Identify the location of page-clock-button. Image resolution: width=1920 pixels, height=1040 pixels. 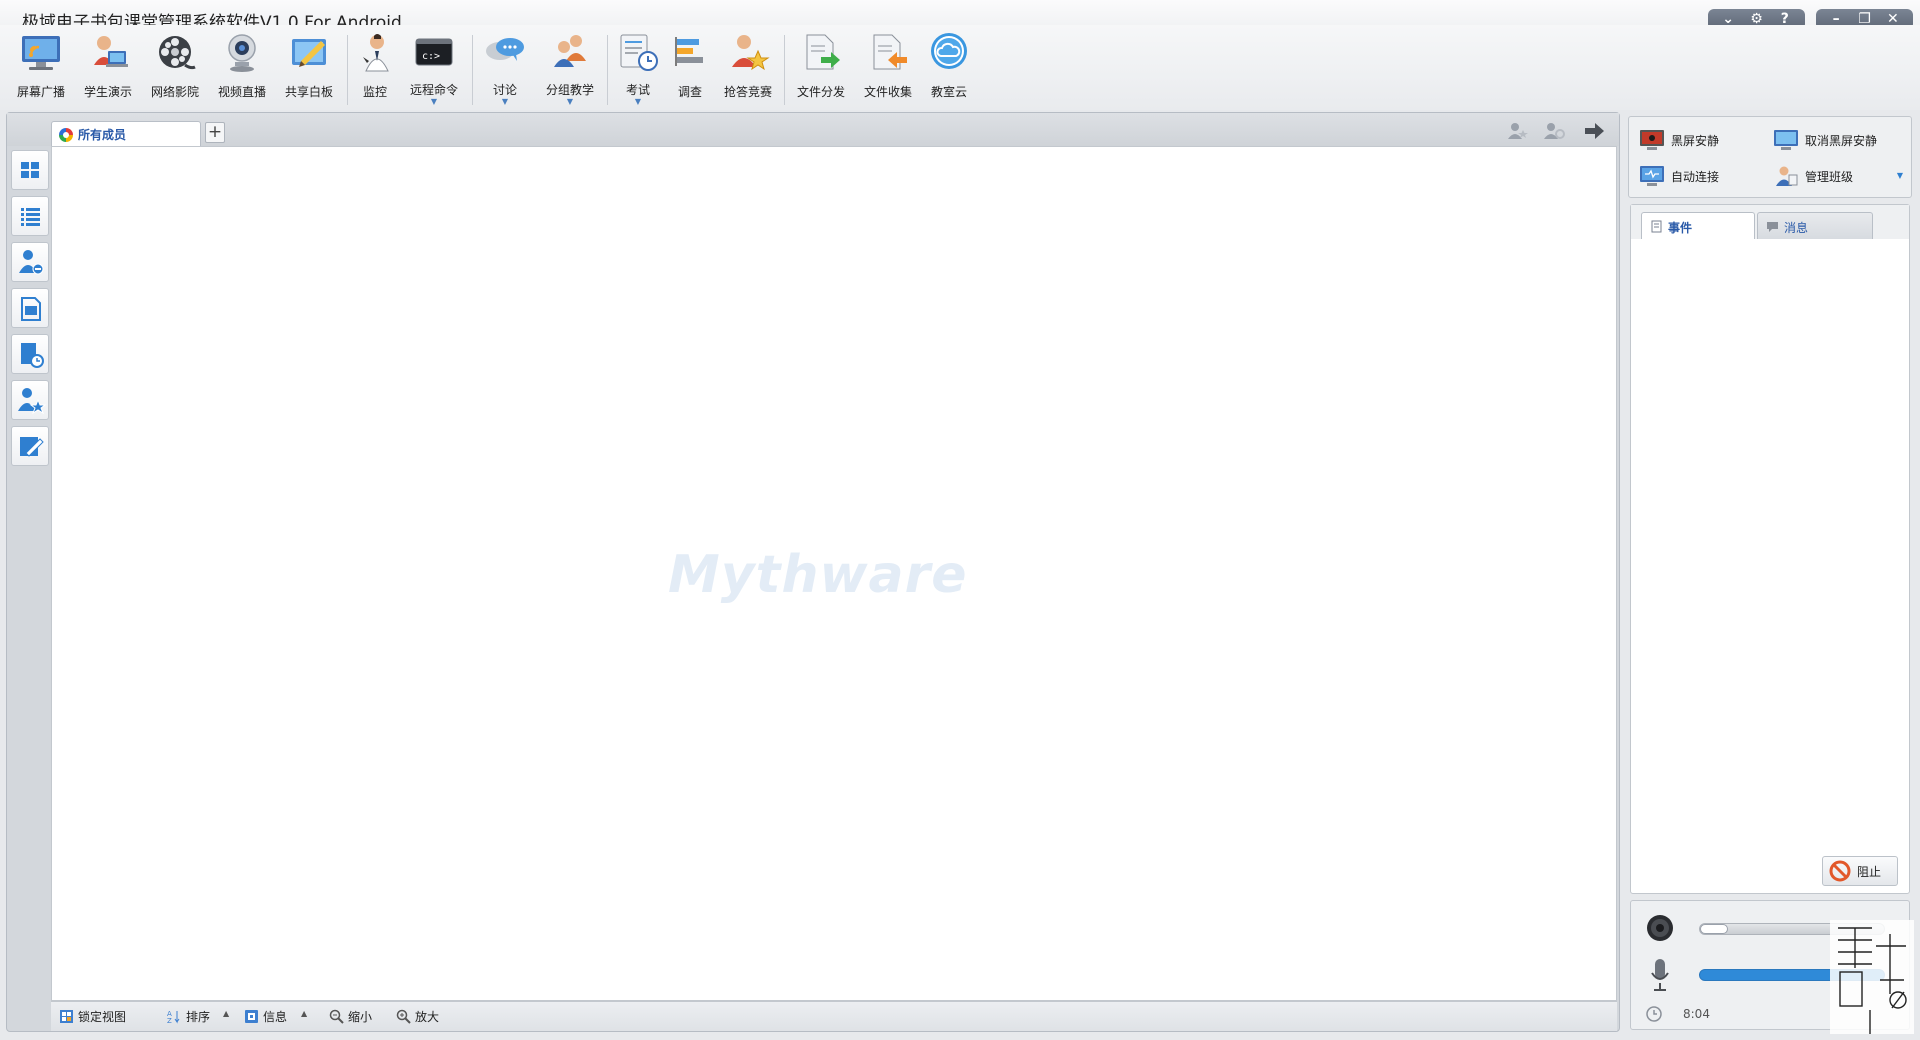
(30, 354).